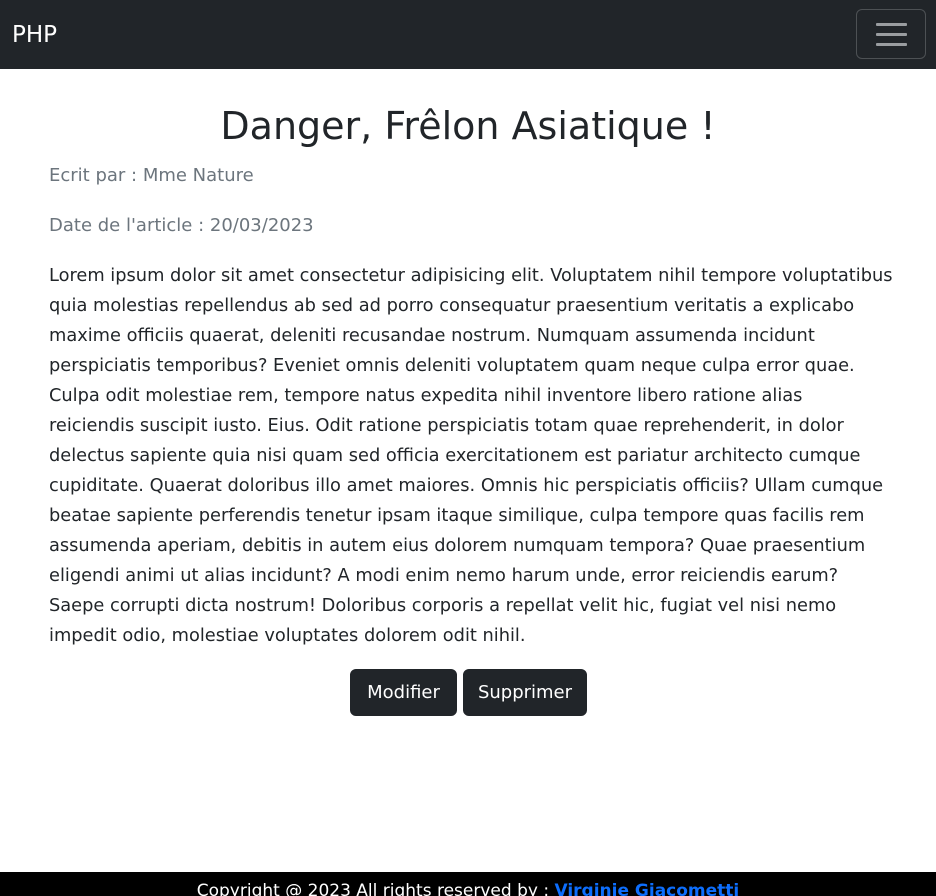  What do you see at coordinates (403, 692) in the screenshot?
I see `edit-button: Modifier` at bounding box center [403, 692].